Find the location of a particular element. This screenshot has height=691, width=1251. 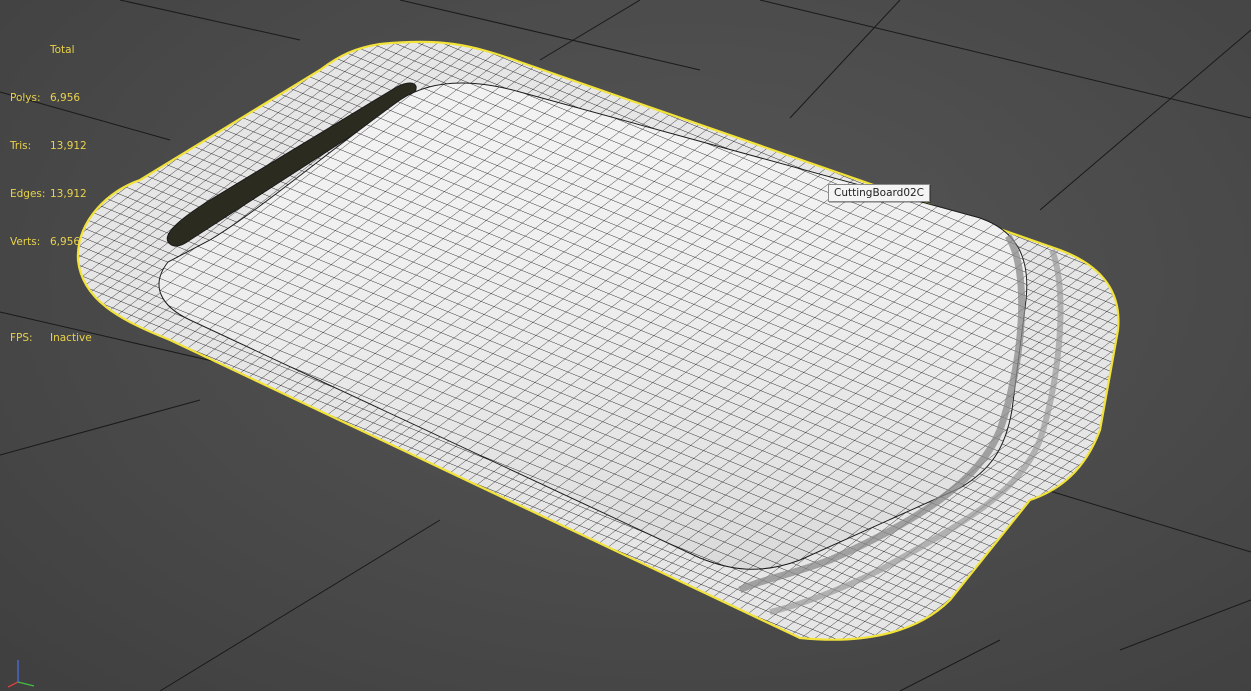

stats-label: Verts: is located at coordinates (25, 242).